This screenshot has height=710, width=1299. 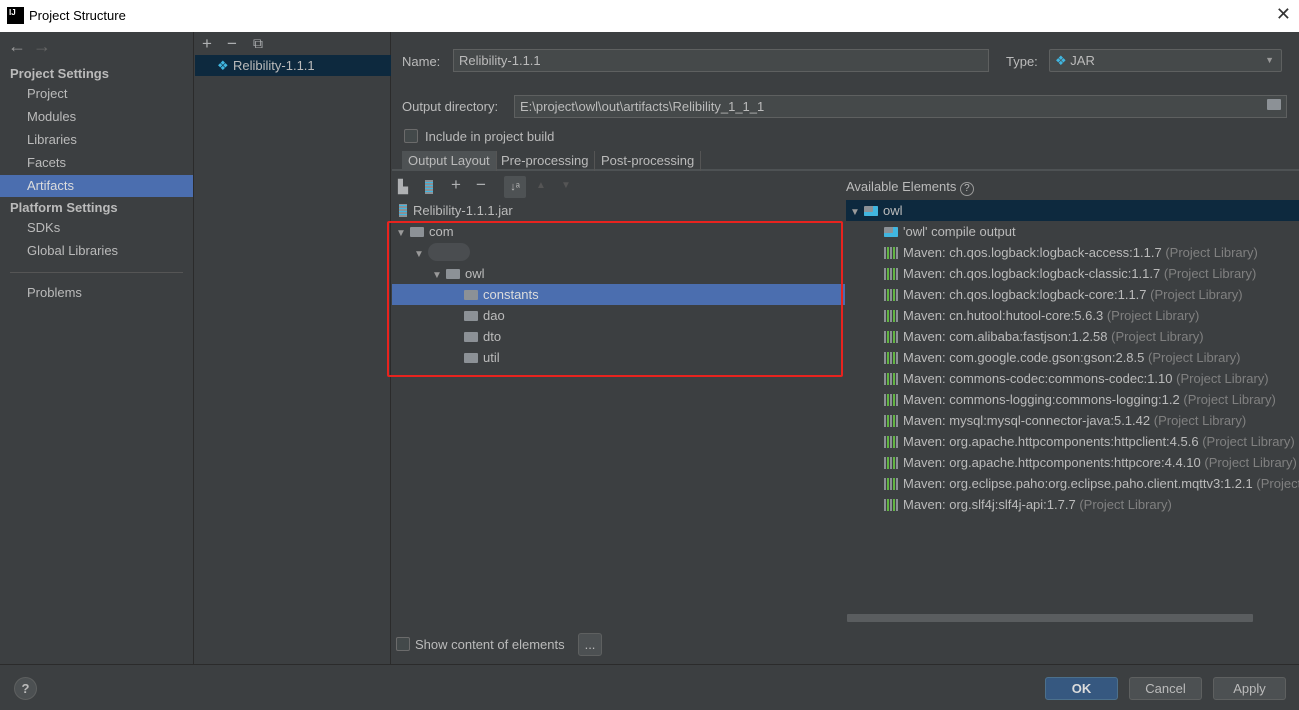 I want to click on module-icon, so click(x=871, y=211).